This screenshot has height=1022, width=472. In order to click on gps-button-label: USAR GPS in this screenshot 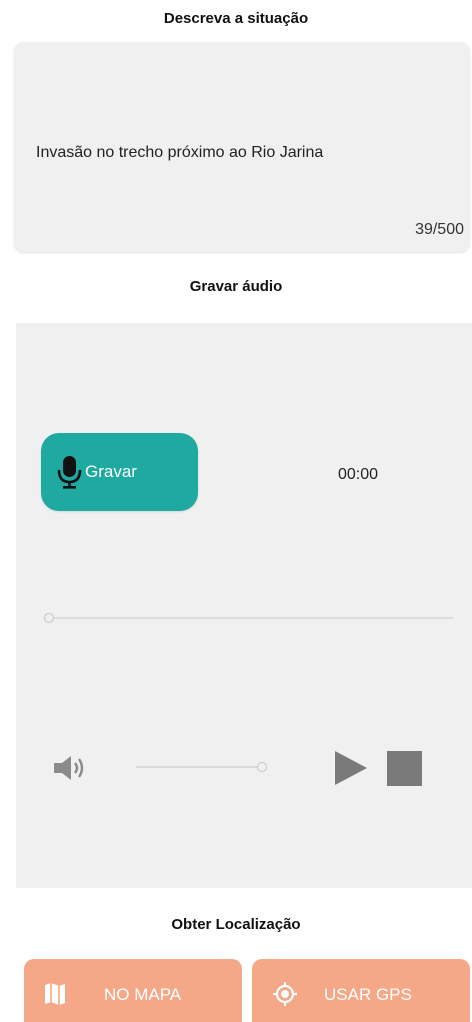, I will do `click(368, 994)`.